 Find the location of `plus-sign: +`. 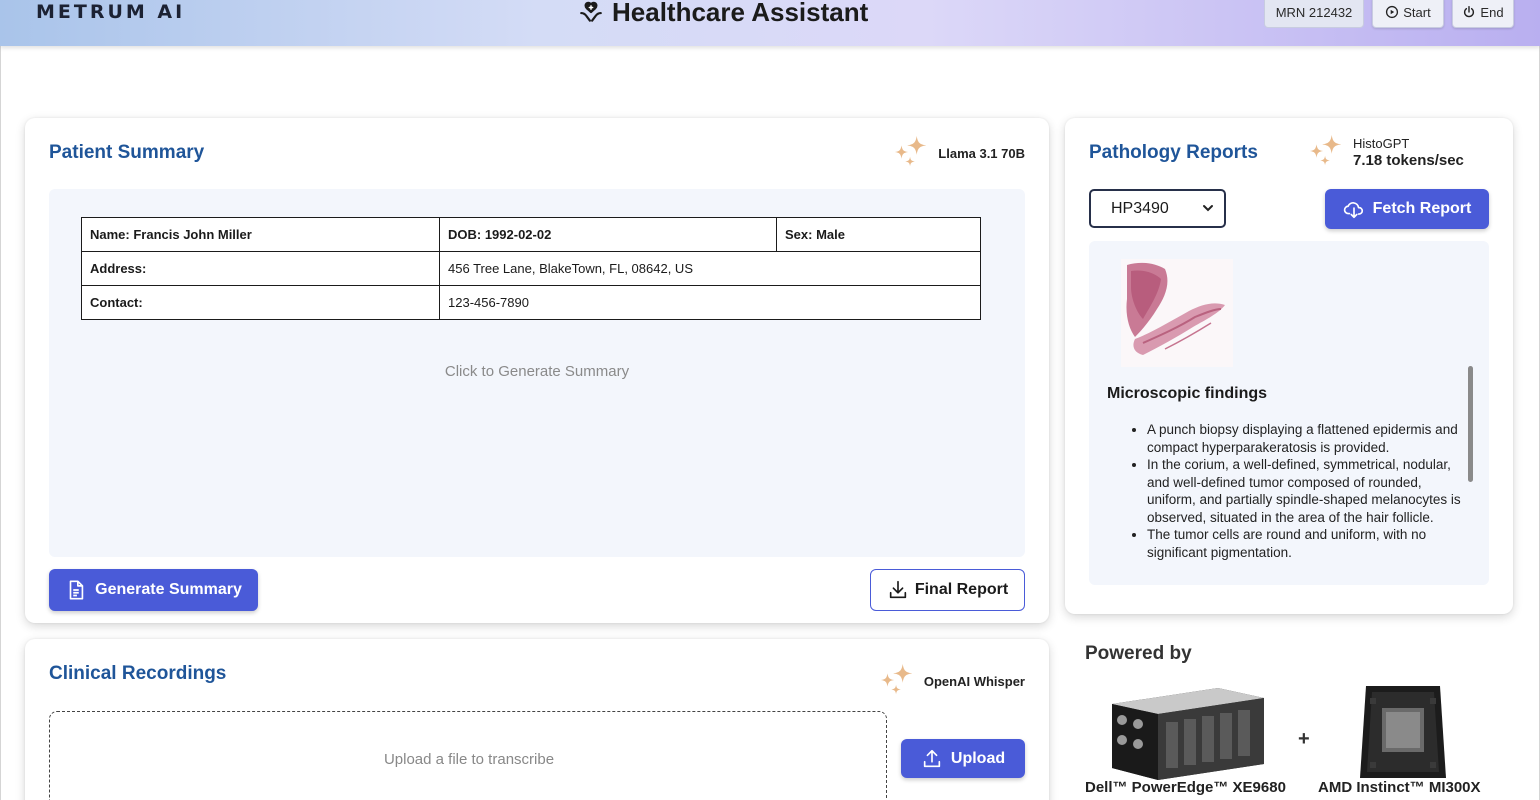

plus-sign: + is located at coordinates (1304, 739).